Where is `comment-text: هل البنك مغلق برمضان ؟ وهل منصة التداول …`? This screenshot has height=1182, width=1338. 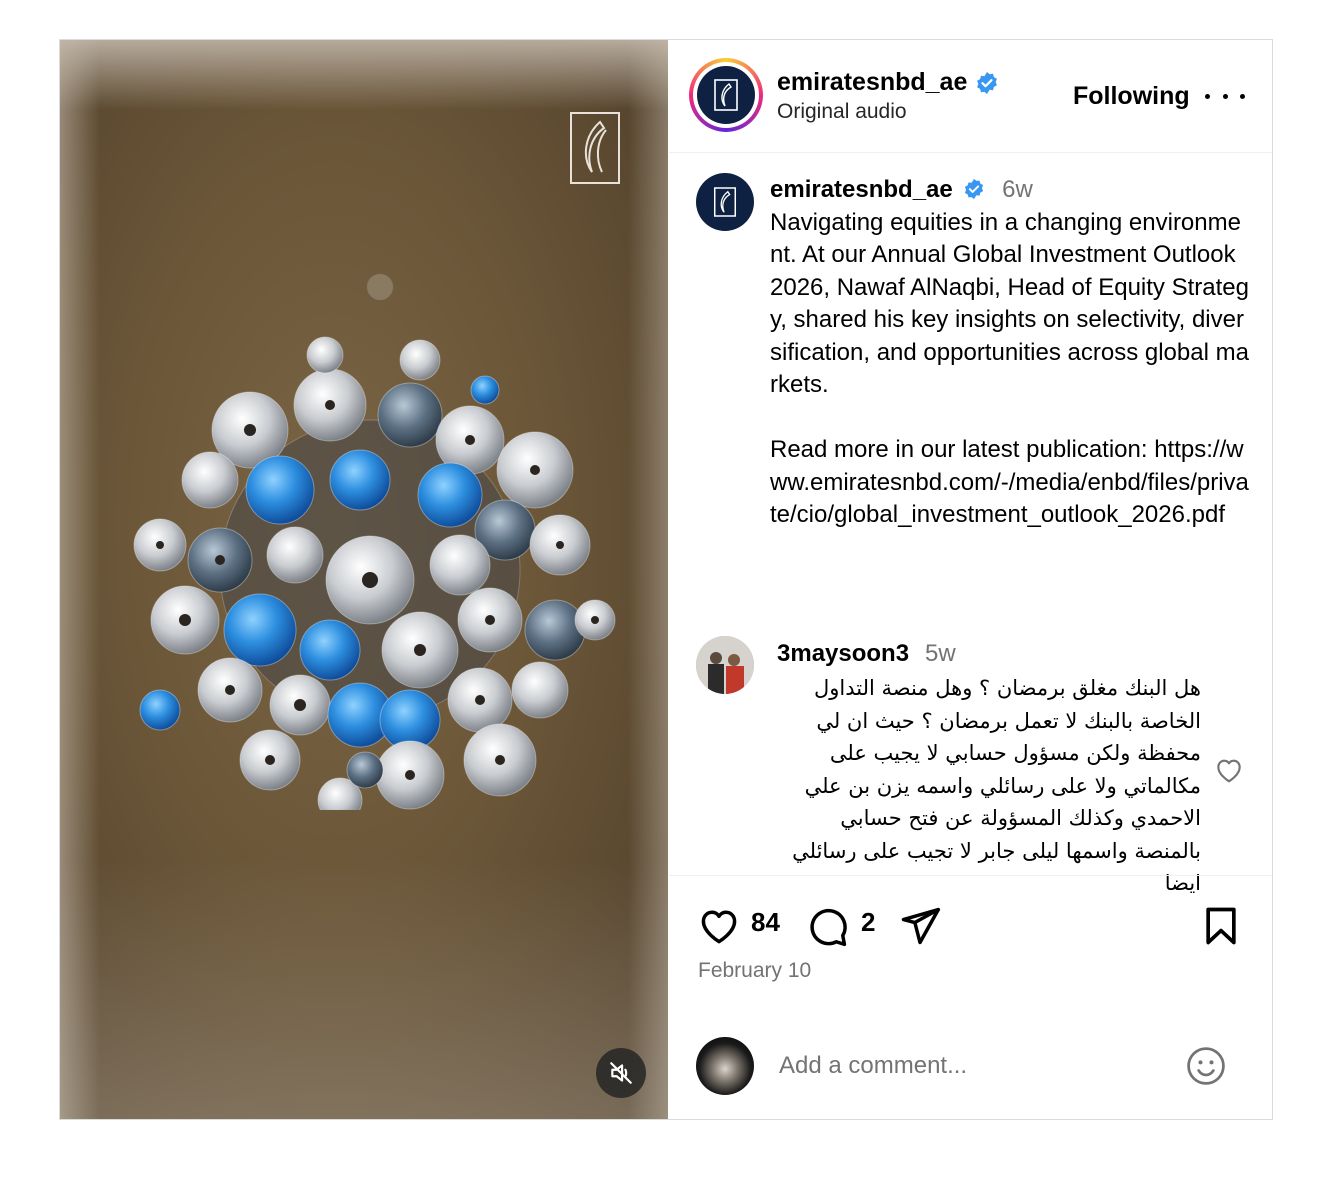 comment-text: هل البنك مغلق برمضان ؟ وهل منصة التداول … is located at coordinates (996, 785).